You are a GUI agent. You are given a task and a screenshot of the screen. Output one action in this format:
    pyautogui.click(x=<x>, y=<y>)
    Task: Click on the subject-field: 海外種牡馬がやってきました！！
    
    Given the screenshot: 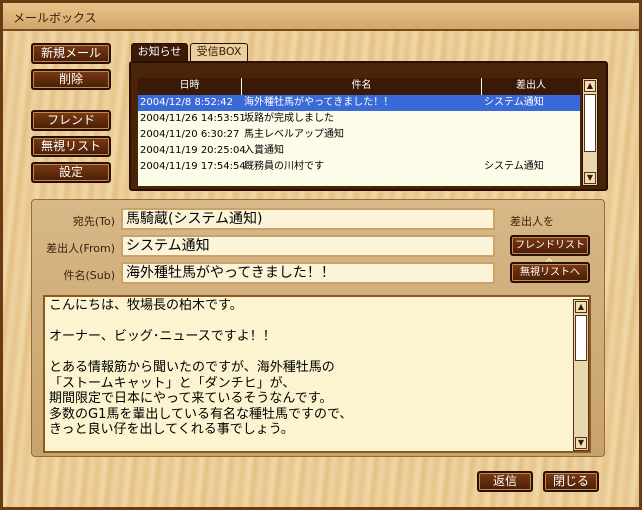 What is the action you would take?
    pyautogui.click(x=308, y=273)
    